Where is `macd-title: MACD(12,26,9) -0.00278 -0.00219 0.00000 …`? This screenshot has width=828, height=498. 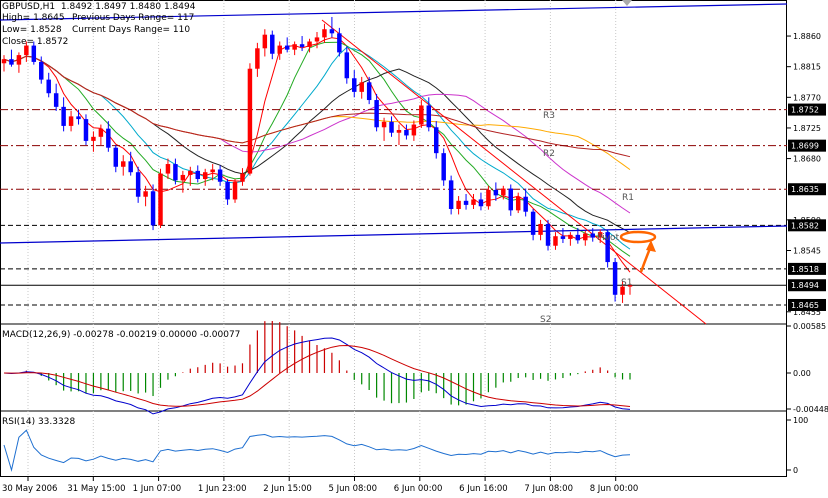
macd-title: MACD(12,26,9) -0.00278 -0.00219 0.00000 … is located at coordinates (121, 335).